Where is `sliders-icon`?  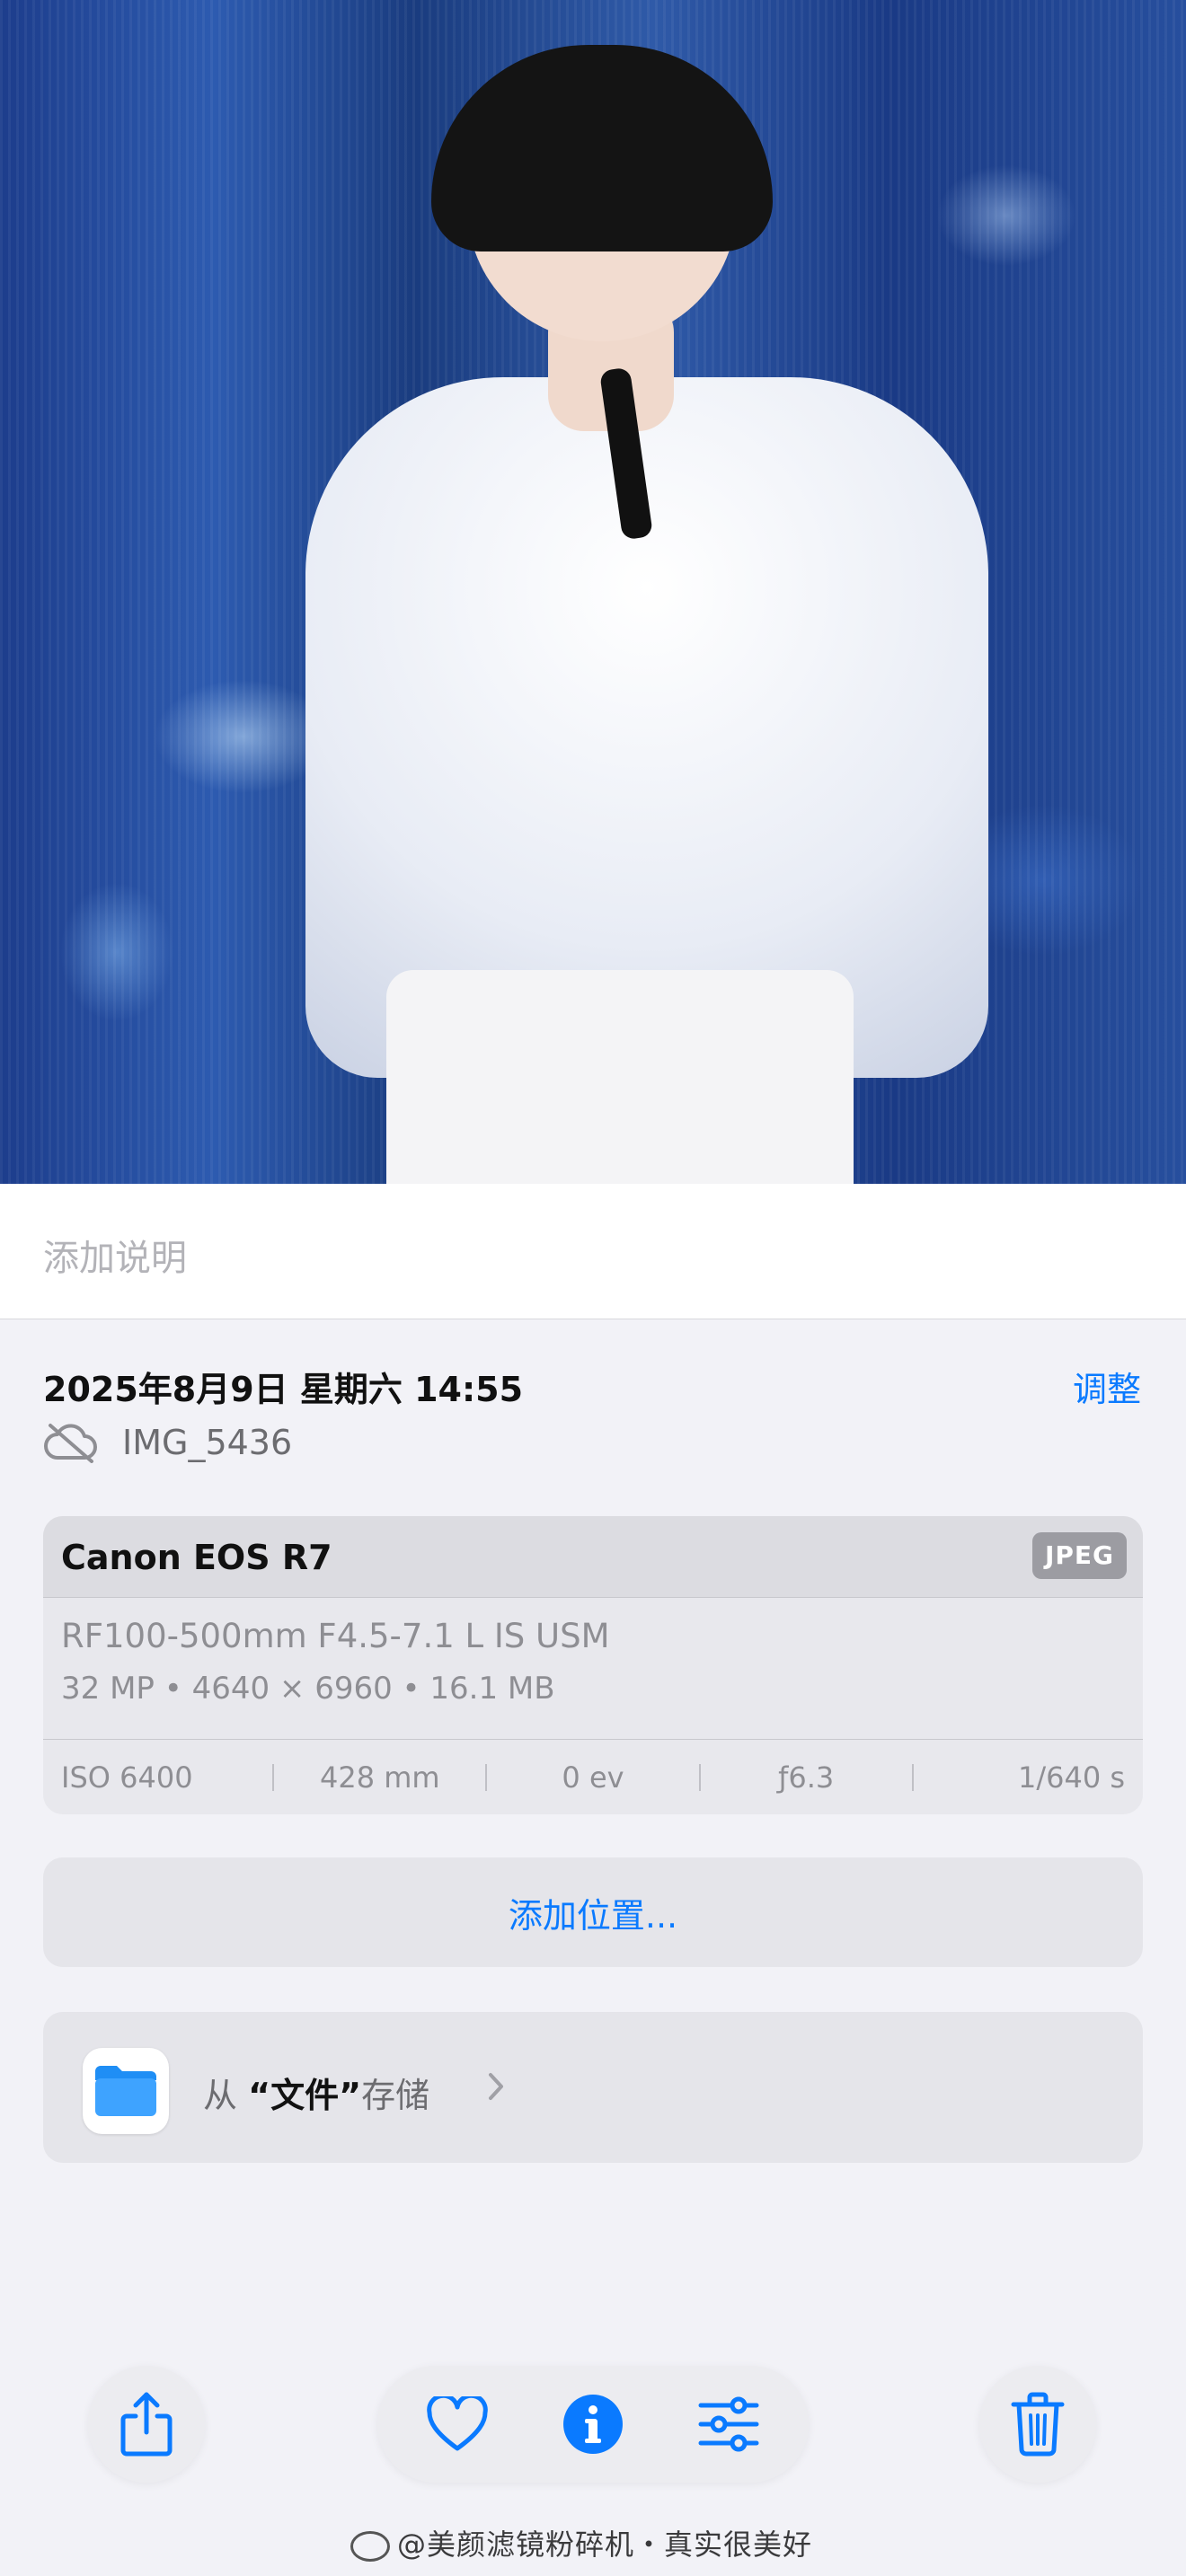 sliders-icon is located at coordinates (728, 2424).